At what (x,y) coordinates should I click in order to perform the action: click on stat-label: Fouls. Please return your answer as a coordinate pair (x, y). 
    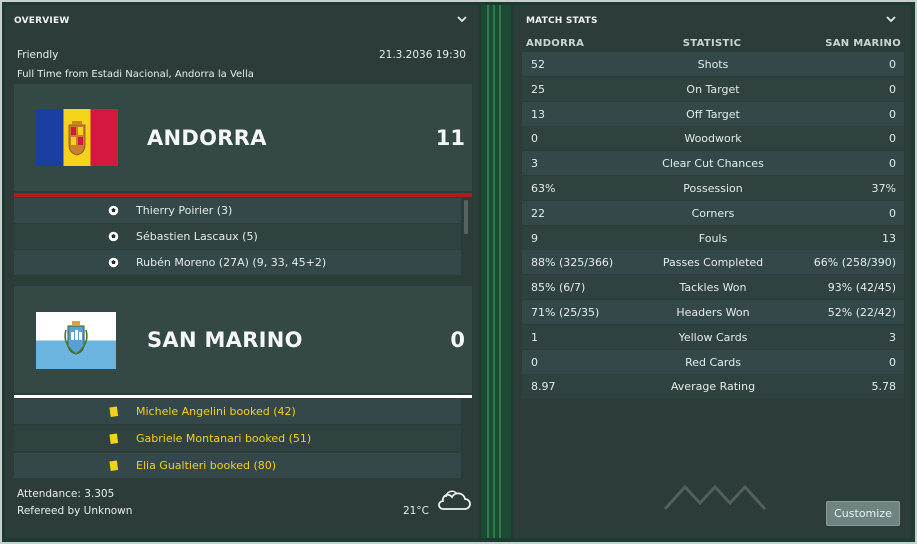
    Looking at the image, I should click on (713, 238).